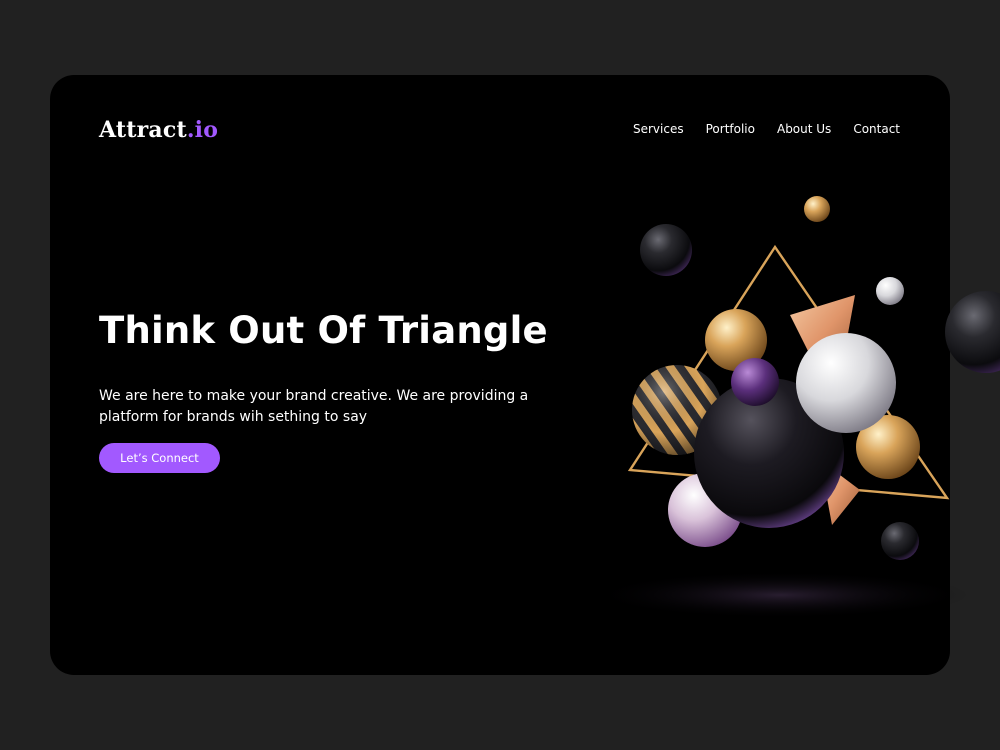  I want to click on nav-link-services: Services, so click(658, 129).